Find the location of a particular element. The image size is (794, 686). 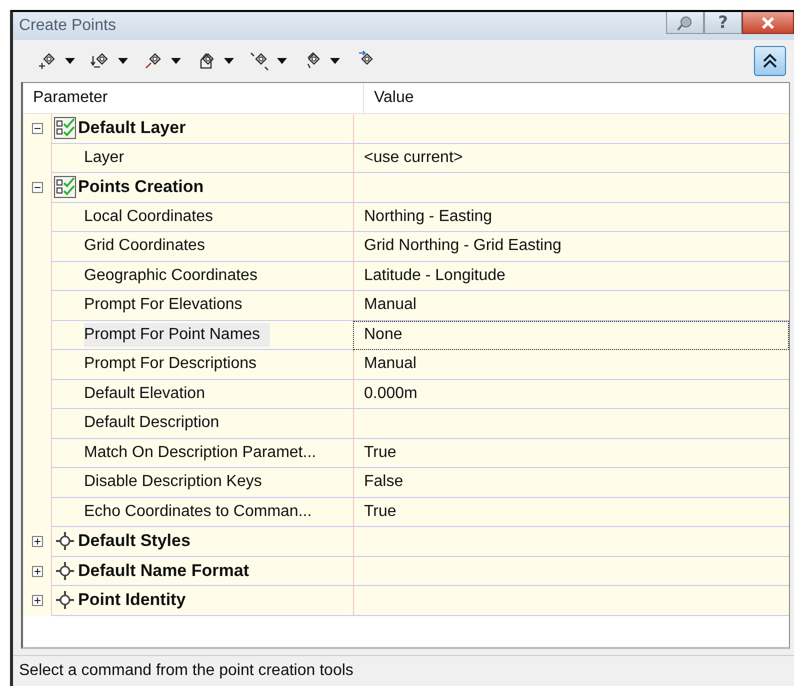

property-name: Default Description is located at coordinates (152, 423).